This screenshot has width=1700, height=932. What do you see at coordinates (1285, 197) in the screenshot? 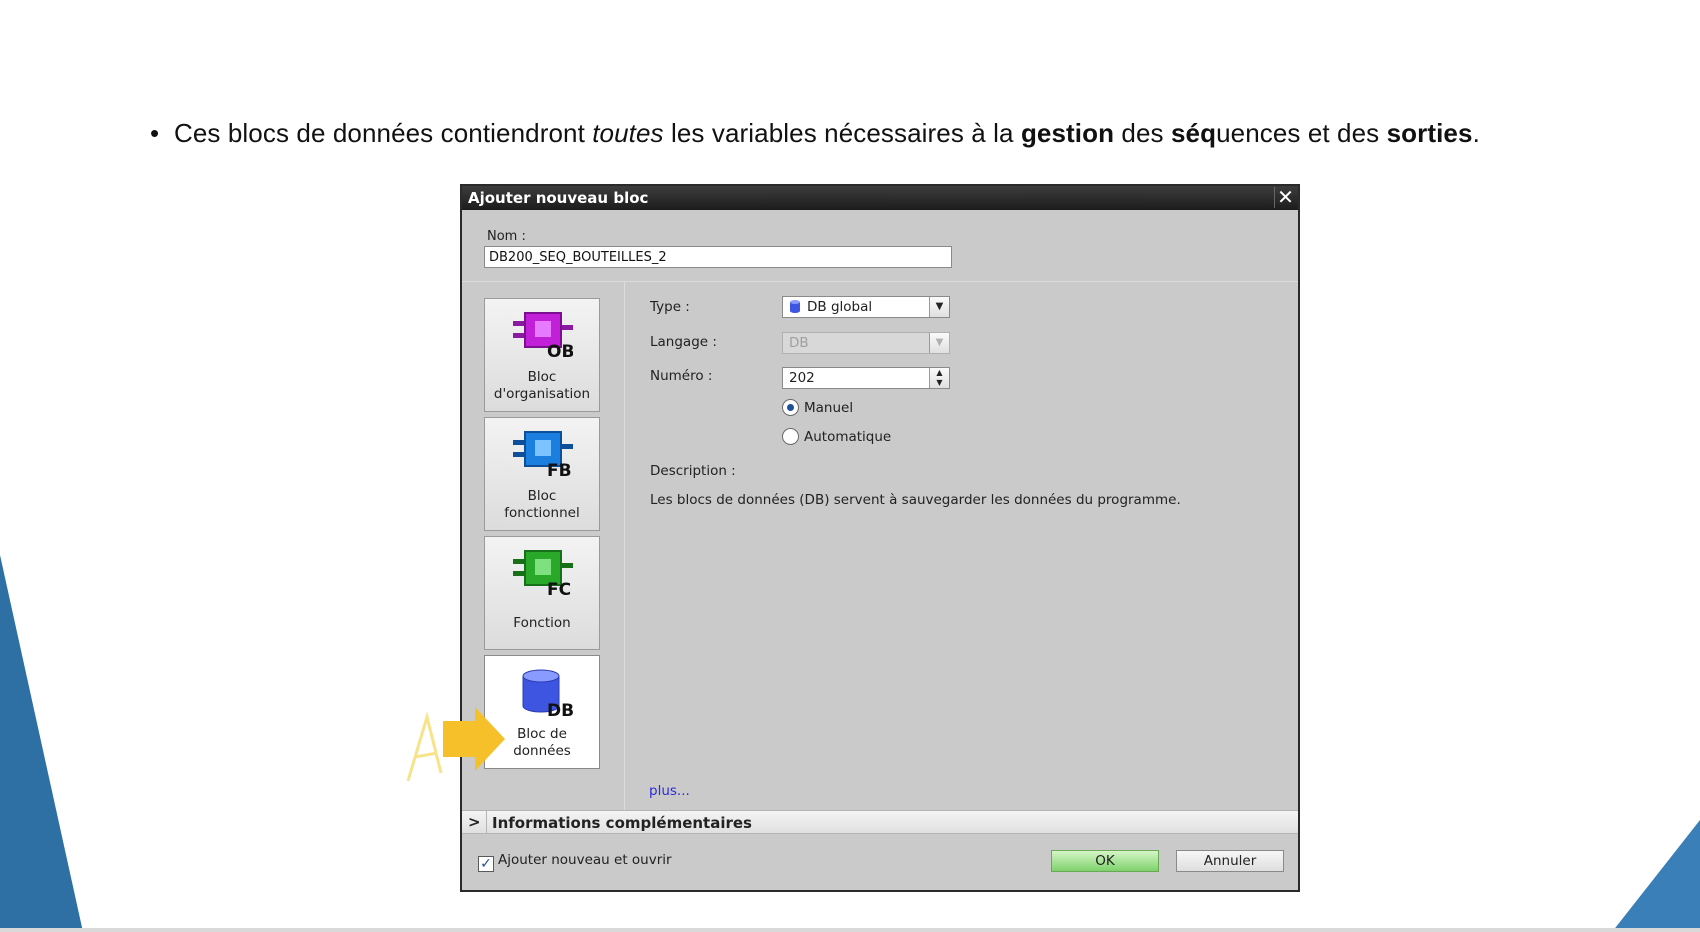
I see `close-icon: ✕` at bounding box center [1285, 197].